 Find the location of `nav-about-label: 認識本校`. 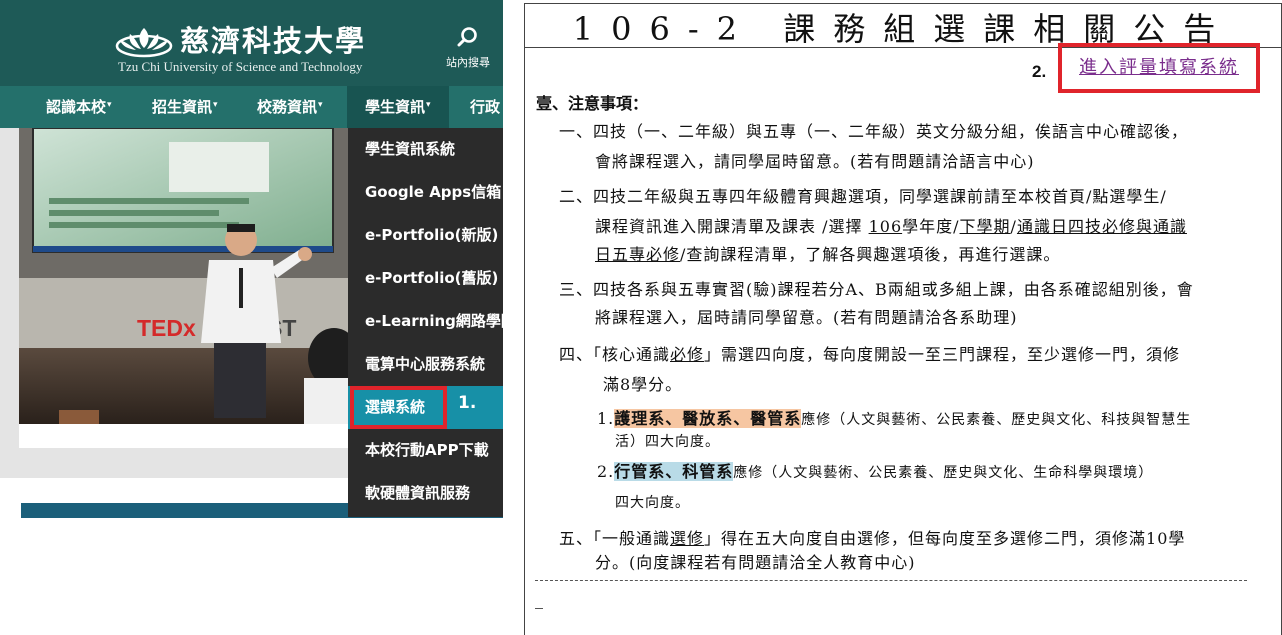

nav-about-label: 認識本校 is located at coordinates (76, 107).